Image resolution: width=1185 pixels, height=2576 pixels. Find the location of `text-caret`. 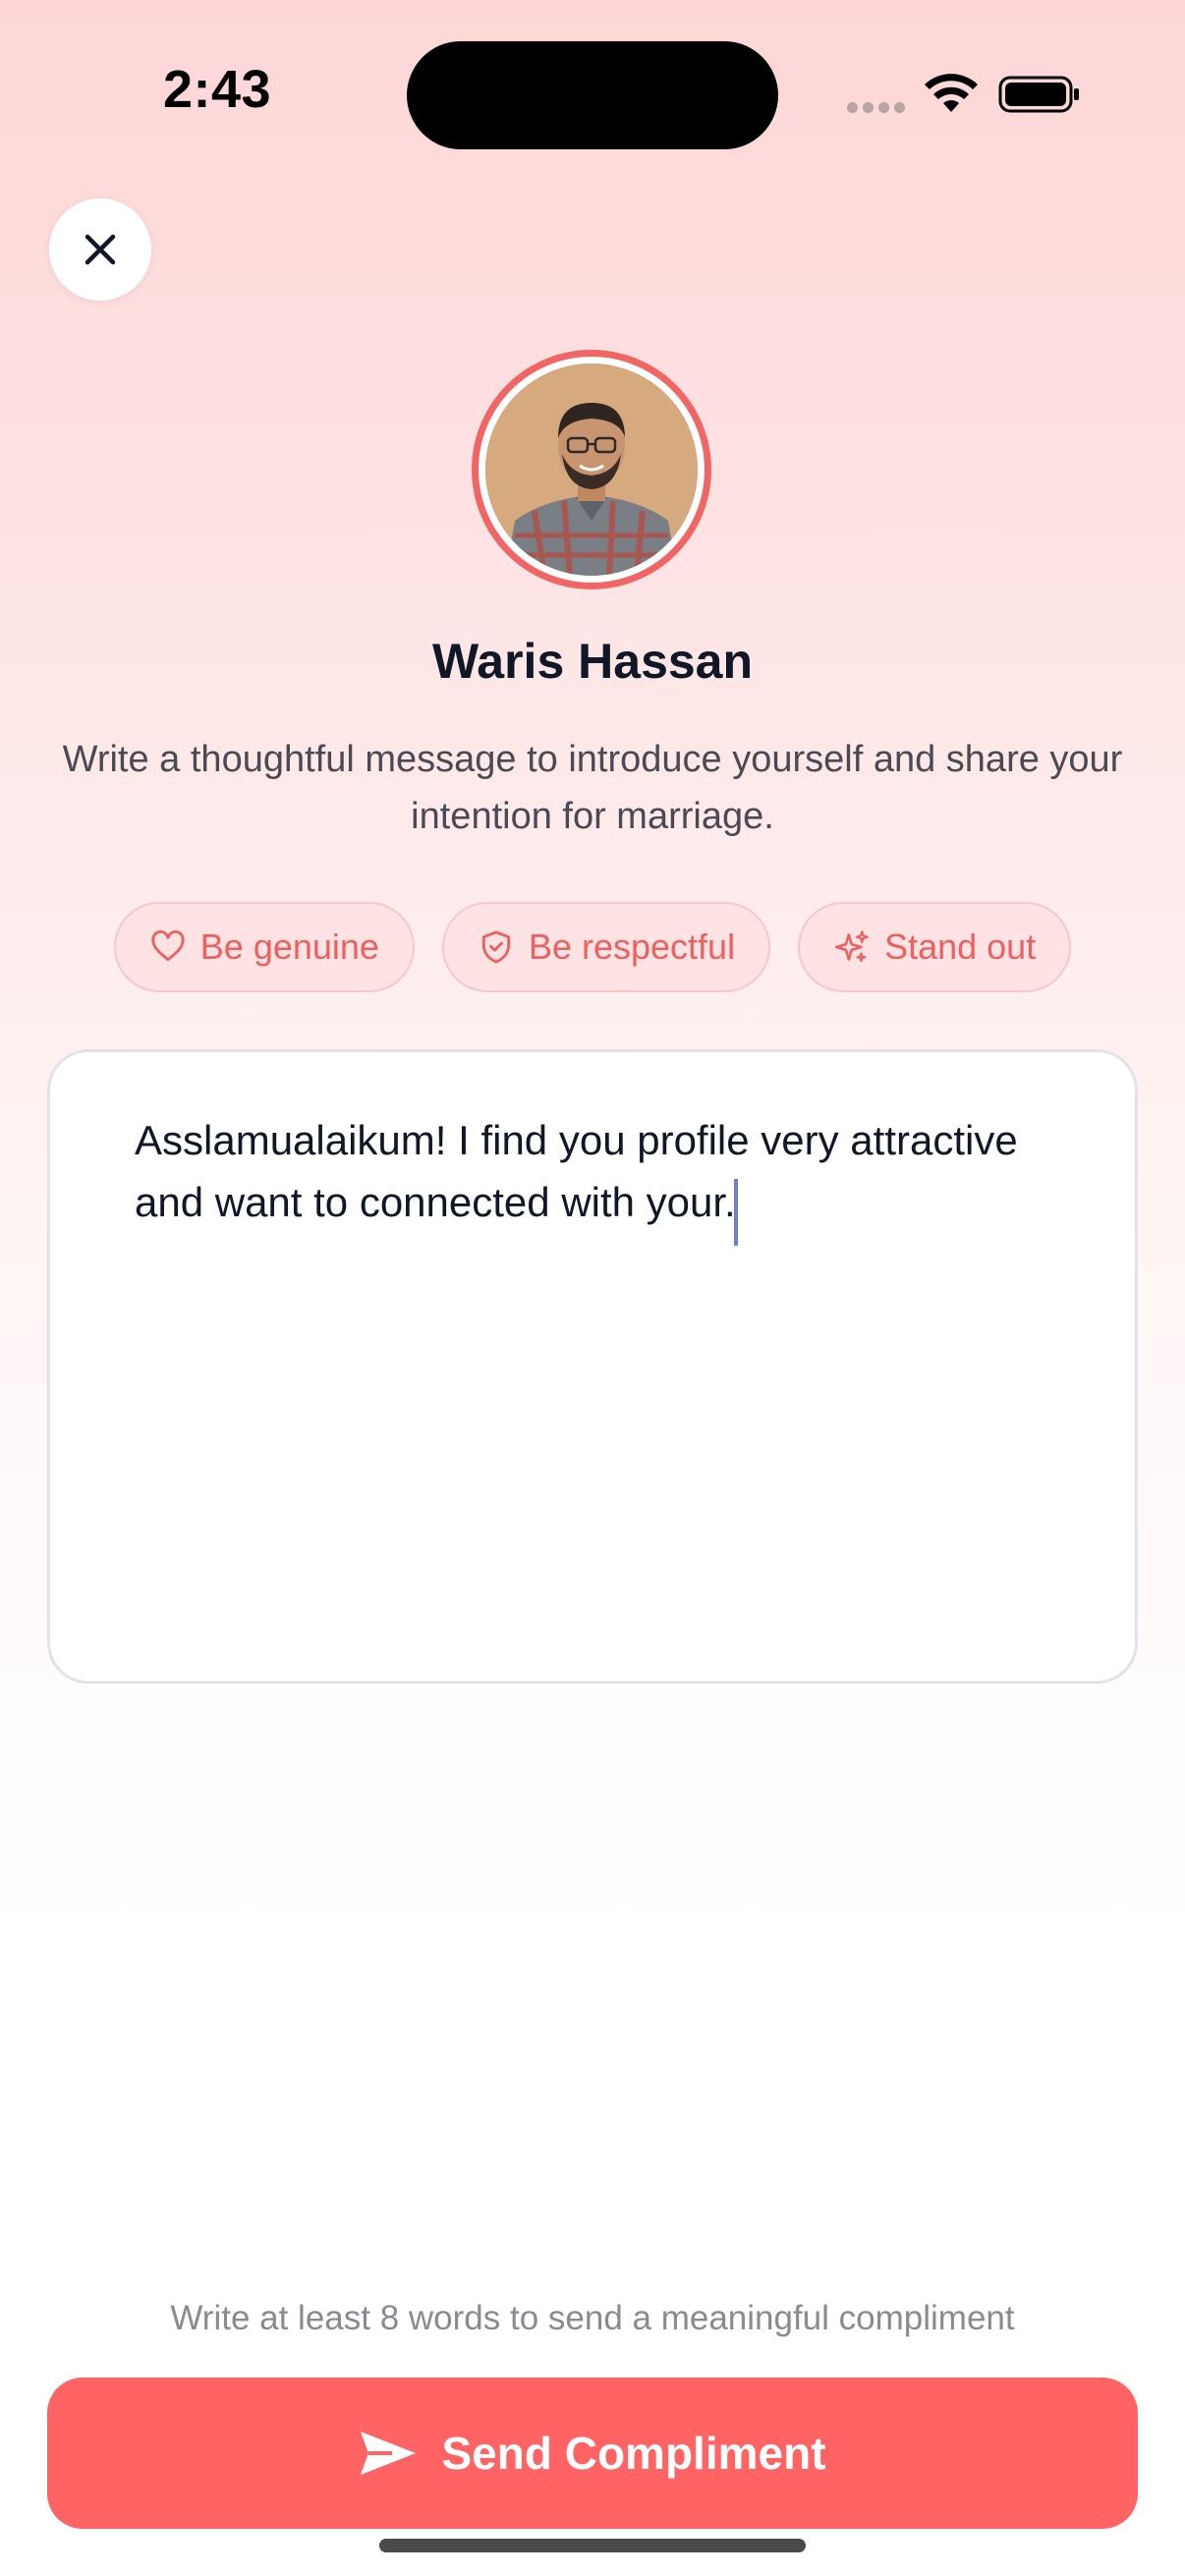

text-caret is located at coordinates (736, 1212).